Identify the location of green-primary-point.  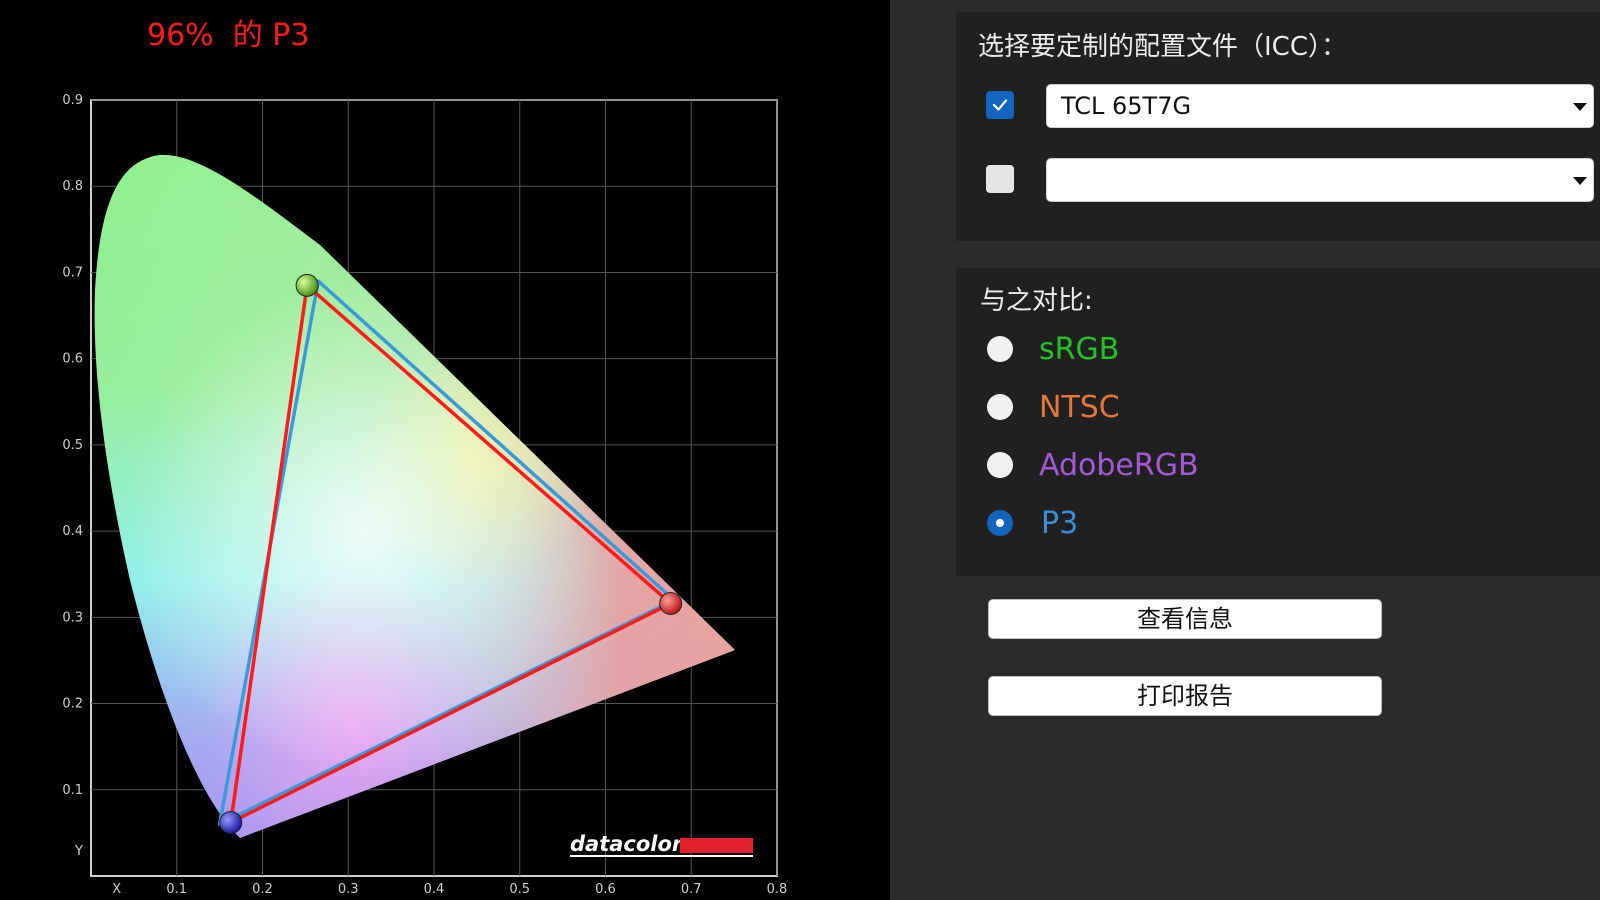
(307, 285).